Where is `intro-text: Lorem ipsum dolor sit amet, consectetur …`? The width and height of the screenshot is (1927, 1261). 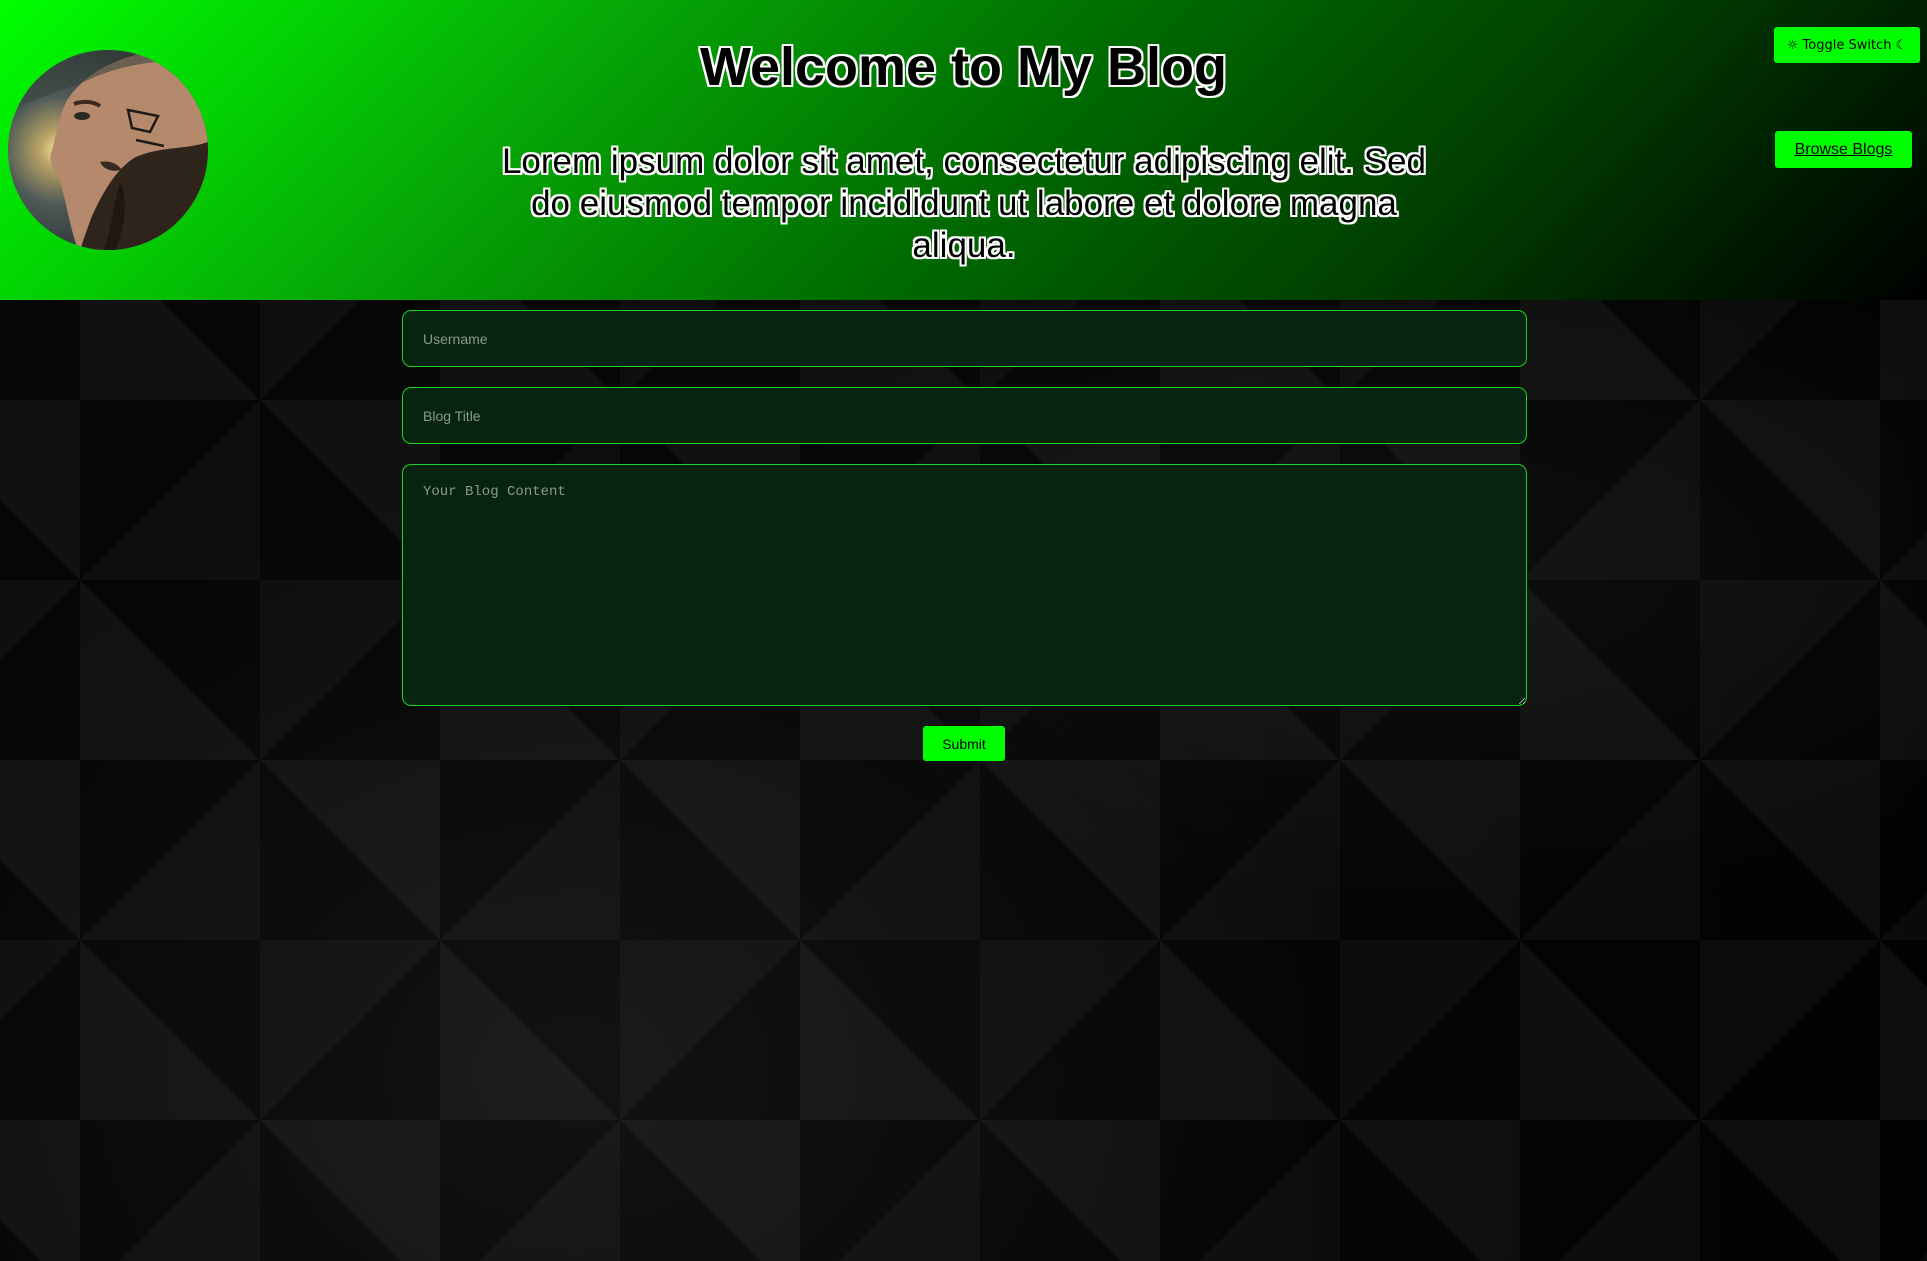 intro-text: Lorem ipsum dolor sit amet, consectetur … is located at coordinates (964, 203).